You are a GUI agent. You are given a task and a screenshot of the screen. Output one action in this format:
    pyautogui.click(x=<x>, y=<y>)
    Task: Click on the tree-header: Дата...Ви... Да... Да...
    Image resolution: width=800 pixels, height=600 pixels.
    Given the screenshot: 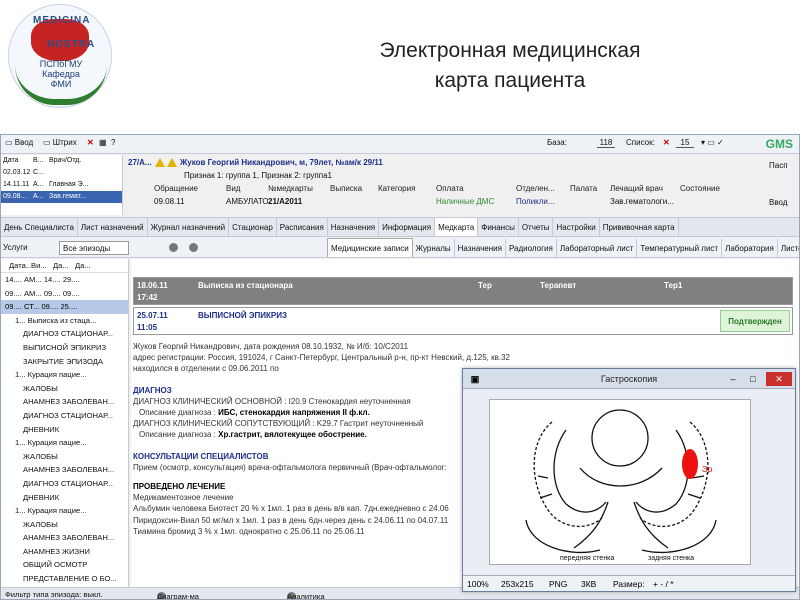 What is the action you would take?
    pyautogui.click(x=64, y=266)
    